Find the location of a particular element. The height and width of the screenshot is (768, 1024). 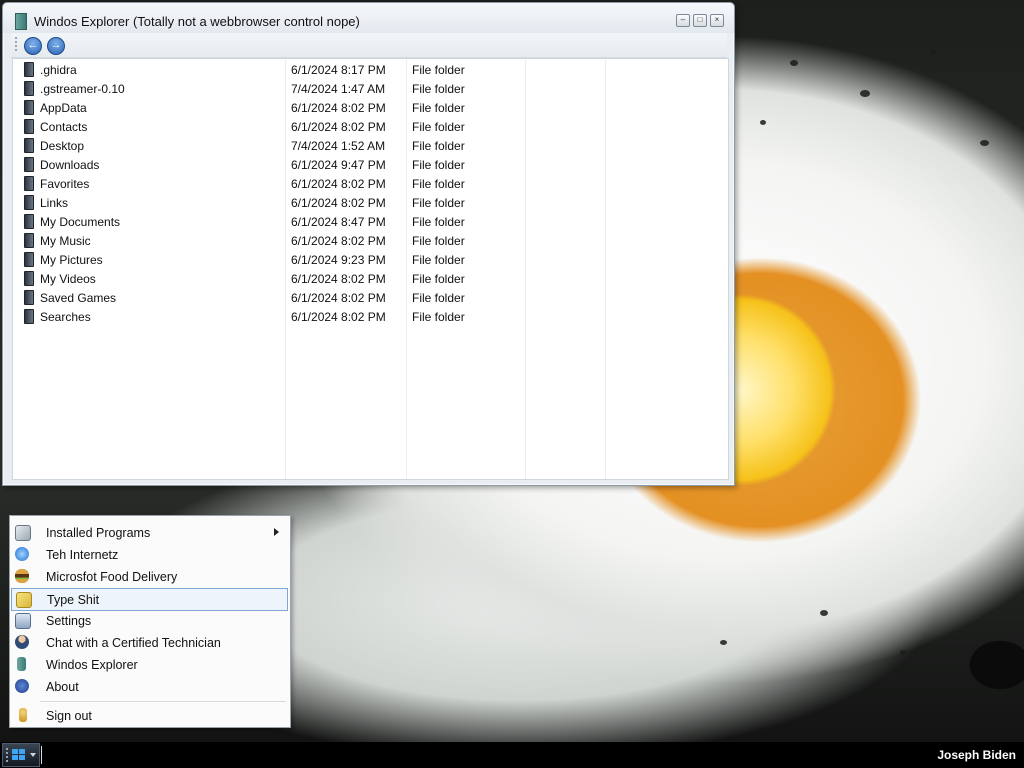

file-row: My Music 6/1/2024 8:02 PM File folder is located at coordinates (370, 240).